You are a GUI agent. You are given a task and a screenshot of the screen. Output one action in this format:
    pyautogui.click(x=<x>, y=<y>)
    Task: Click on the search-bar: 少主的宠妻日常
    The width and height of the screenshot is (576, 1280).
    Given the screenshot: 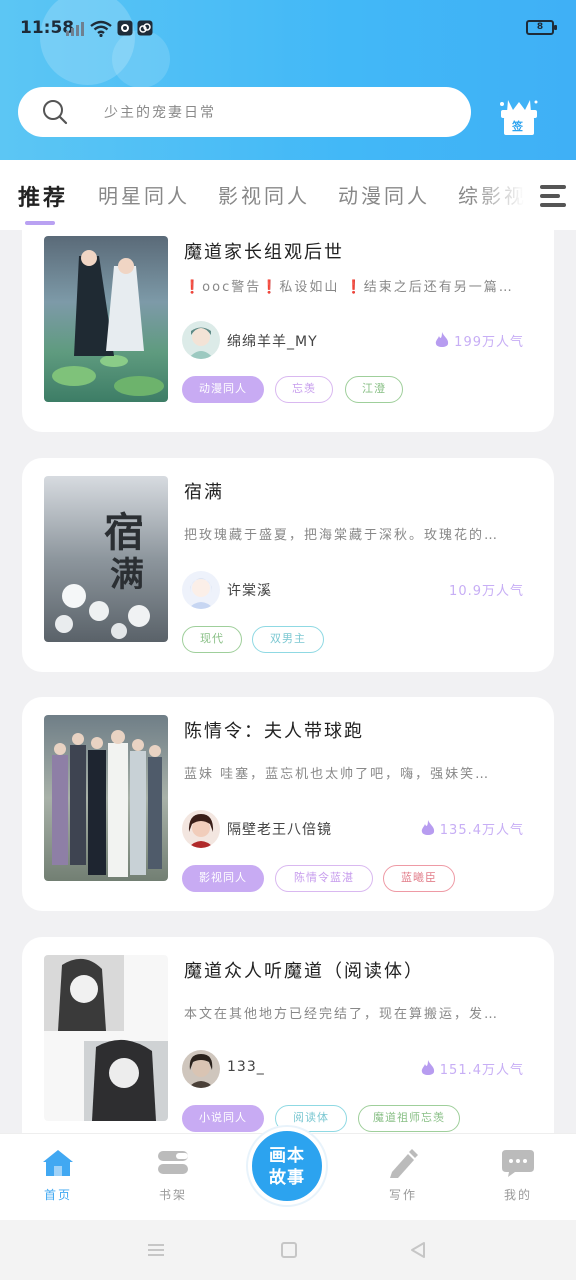 What is the action you would take?
    pyautogui.click(x=244, y=112)
    